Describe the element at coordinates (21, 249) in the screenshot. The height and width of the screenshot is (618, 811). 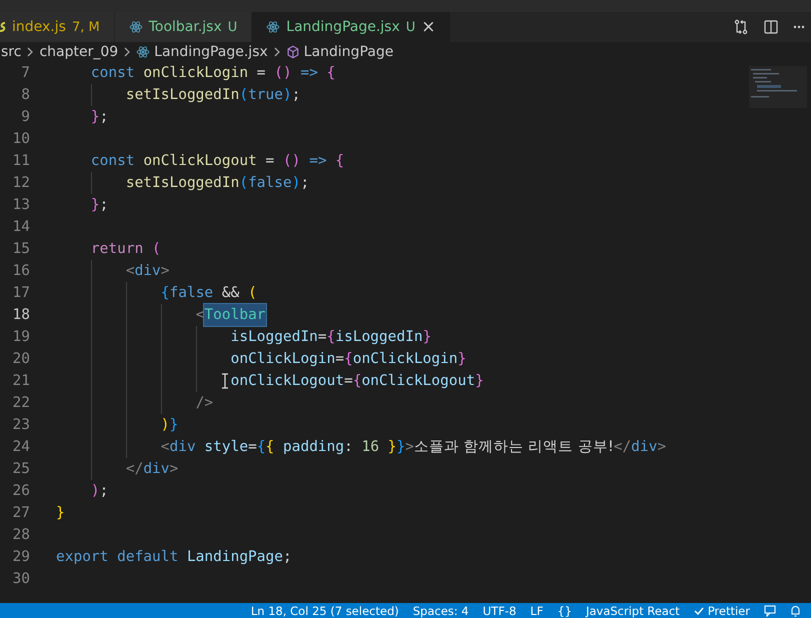
I see `line-number: 15` at that location.